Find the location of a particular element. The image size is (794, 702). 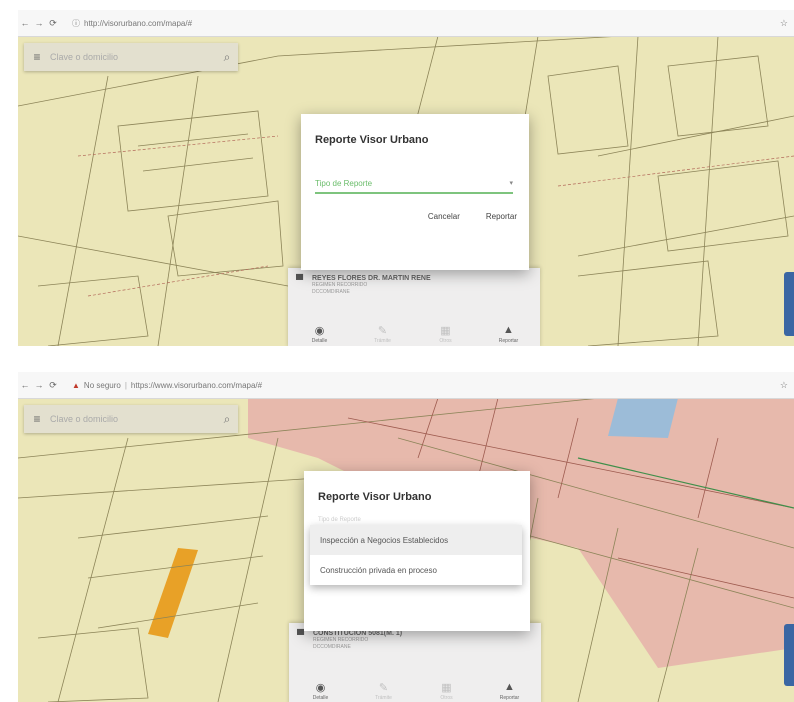

chevron-down-icon: ▾ is located at coordinates (511, 183).